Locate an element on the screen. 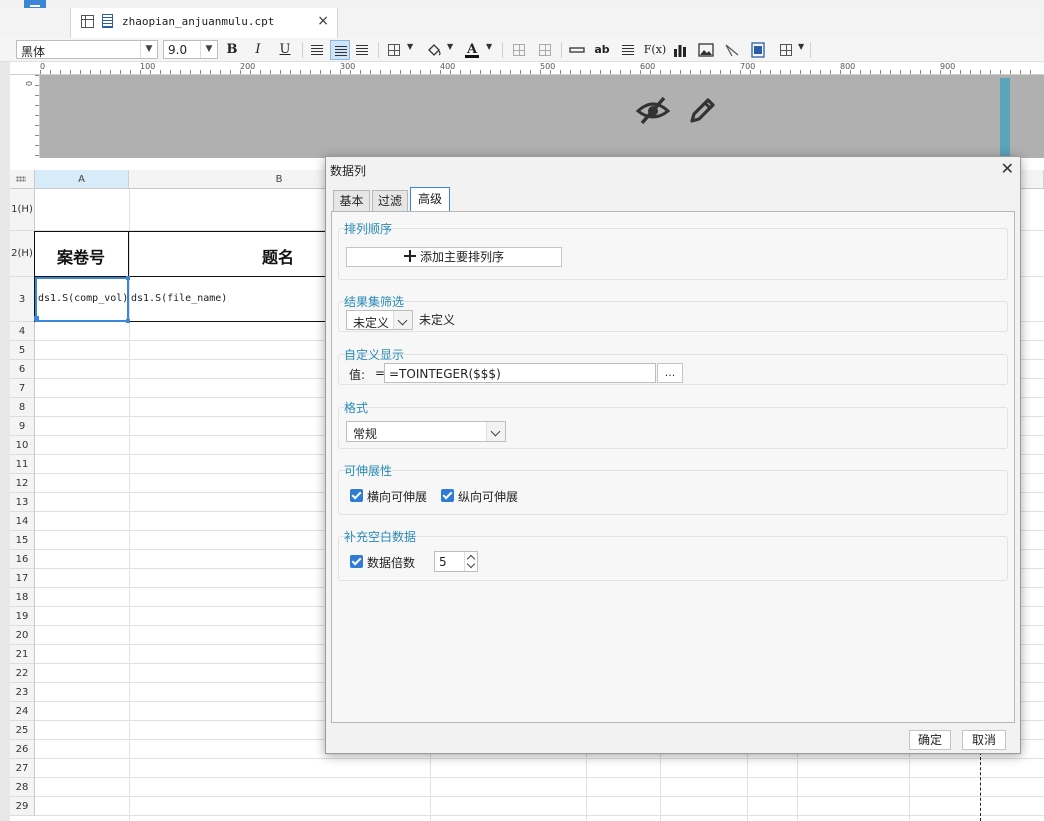 This screenshot has height=821, width=1044. row-header: 28 is located at coordinates (22, 787).